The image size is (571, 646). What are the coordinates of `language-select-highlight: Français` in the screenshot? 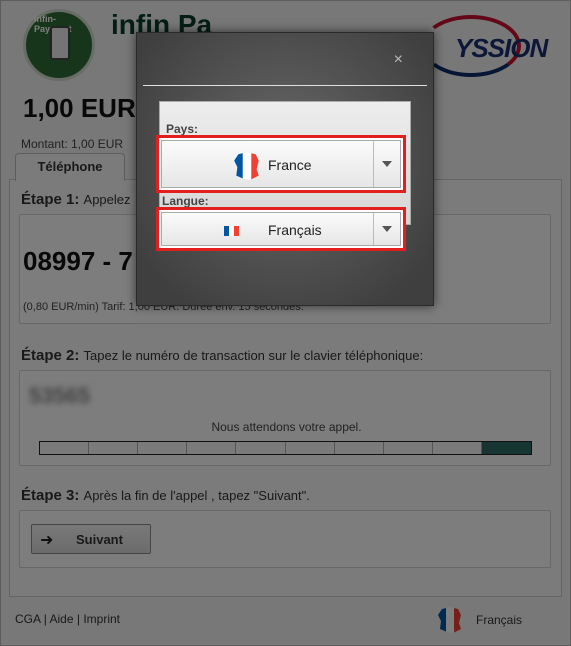 It's located at (281, 229).